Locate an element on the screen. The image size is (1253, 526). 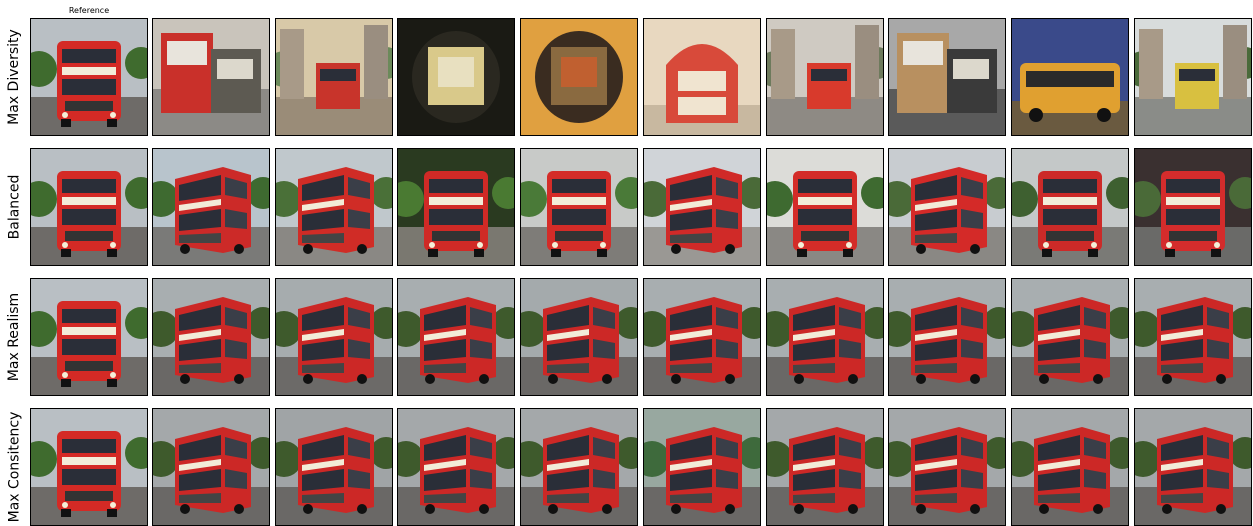
row-label-text: Max Consitency is located at coordinates (14, 467).